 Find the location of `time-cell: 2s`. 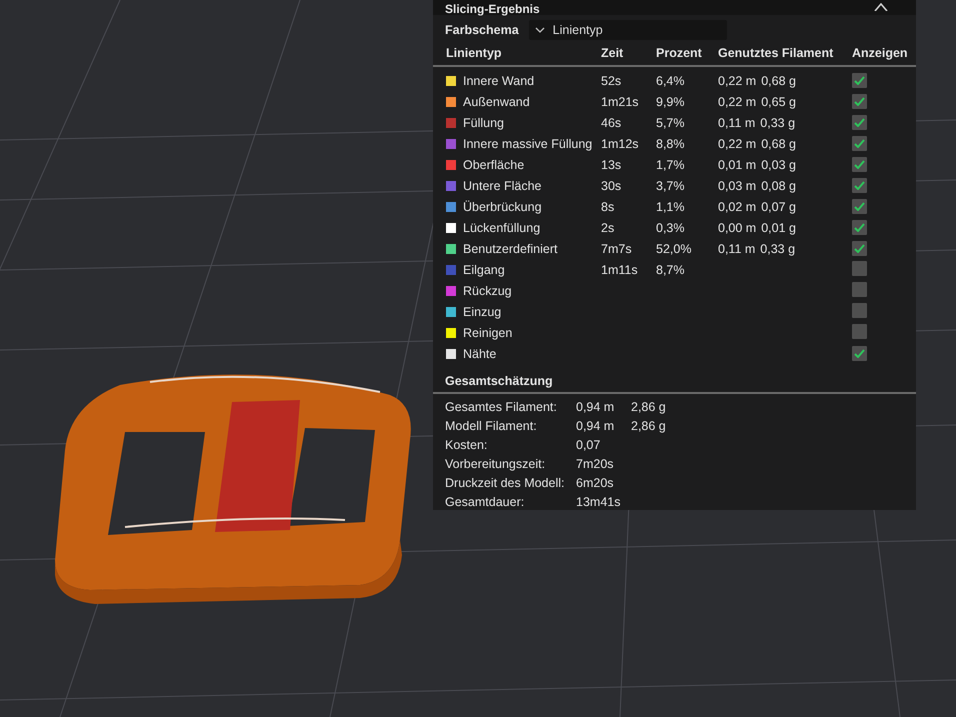

time-cell: 2s is located at coordinates (607, 227).